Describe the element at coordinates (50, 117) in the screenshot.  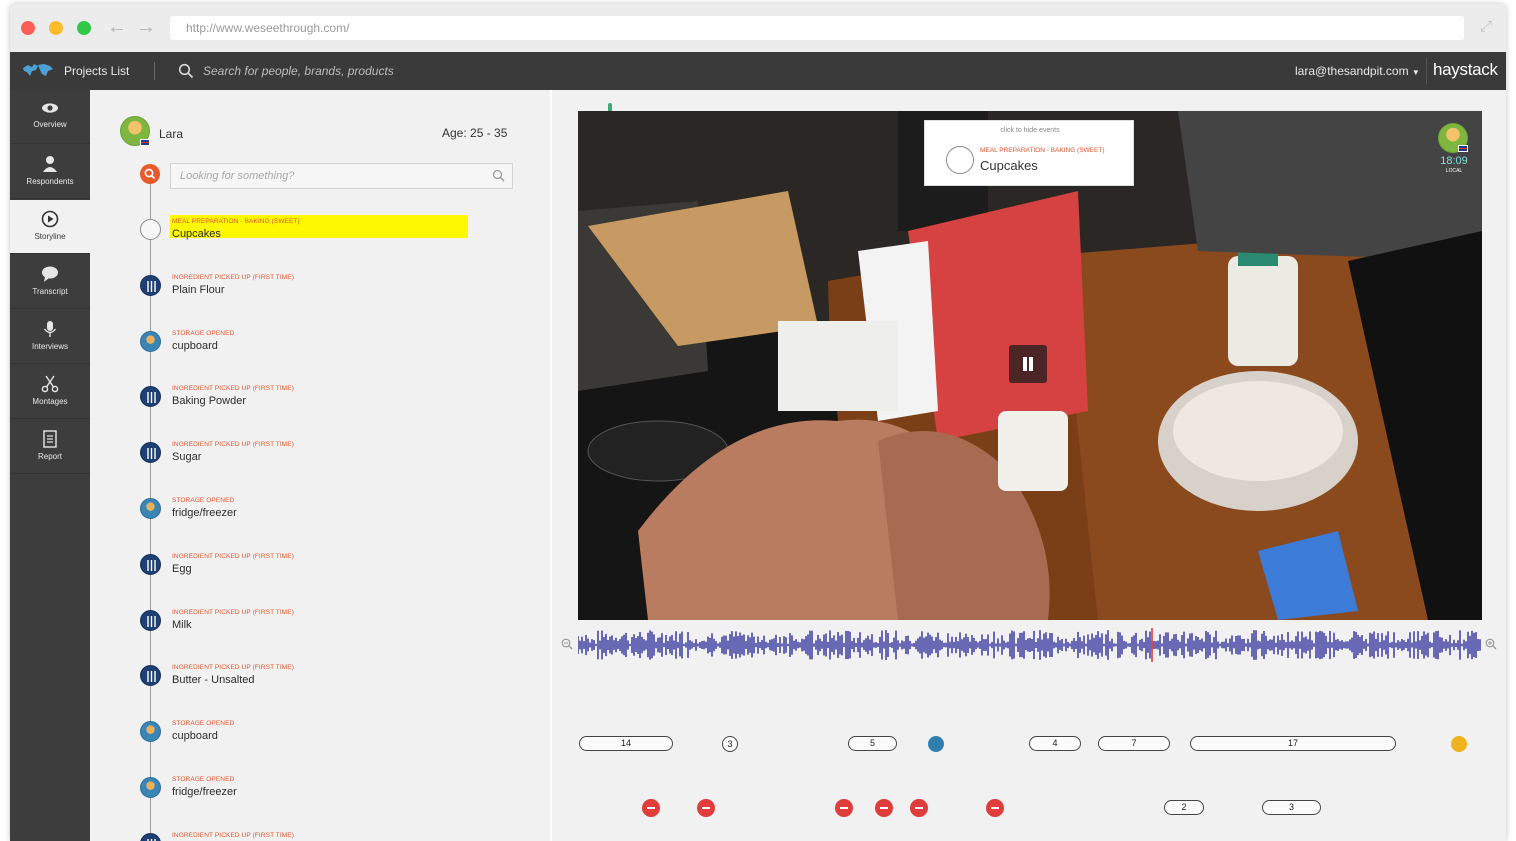
I see `sidebar-item-overview: Overview` at that location.